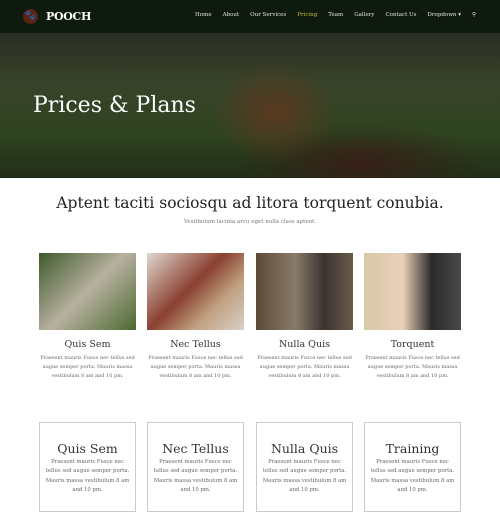 The height and width of the screenshot is (512, 500). What do you see at coordinates (203, 15) in the screenshot?
I see `nav-home: Home` at bounding box center [203, 15].